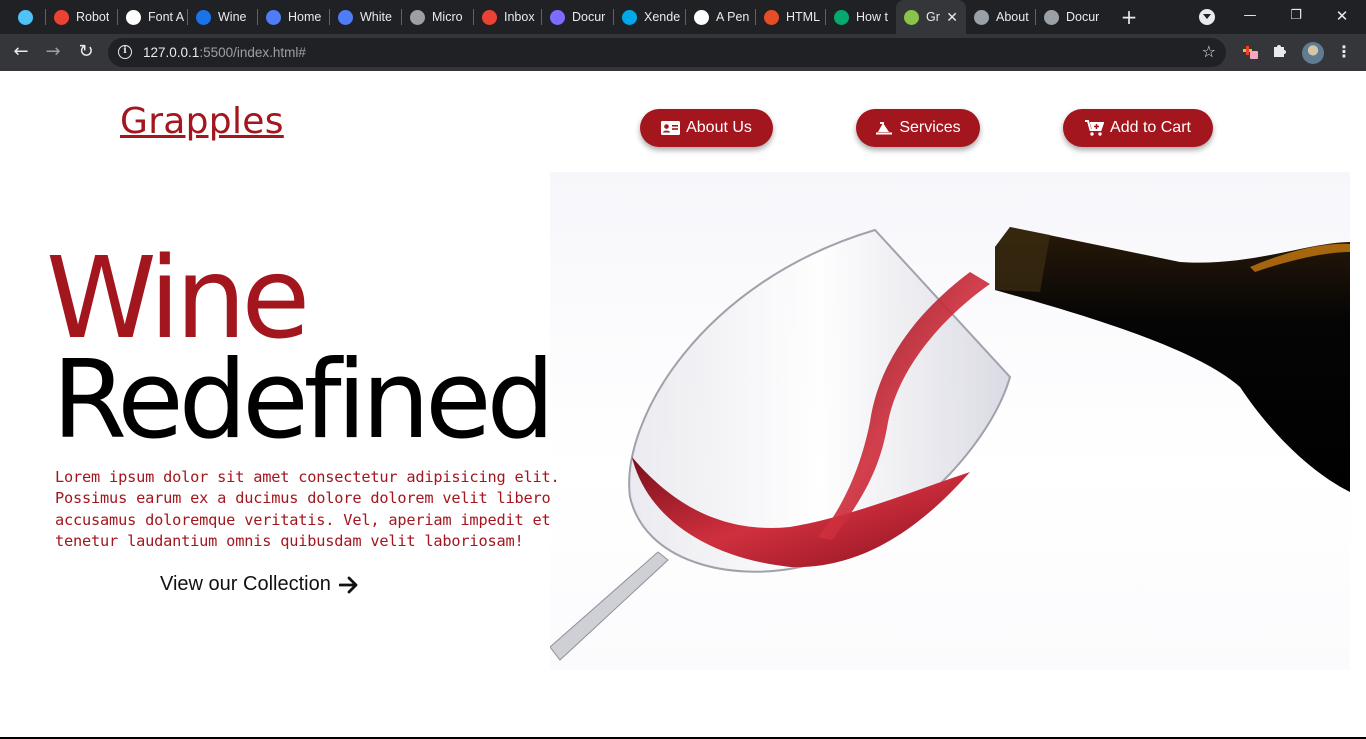  Describe the element at coordinates (303, 400) in the screenshot. I see `hero-heading-redefined: Redefined` at that location.